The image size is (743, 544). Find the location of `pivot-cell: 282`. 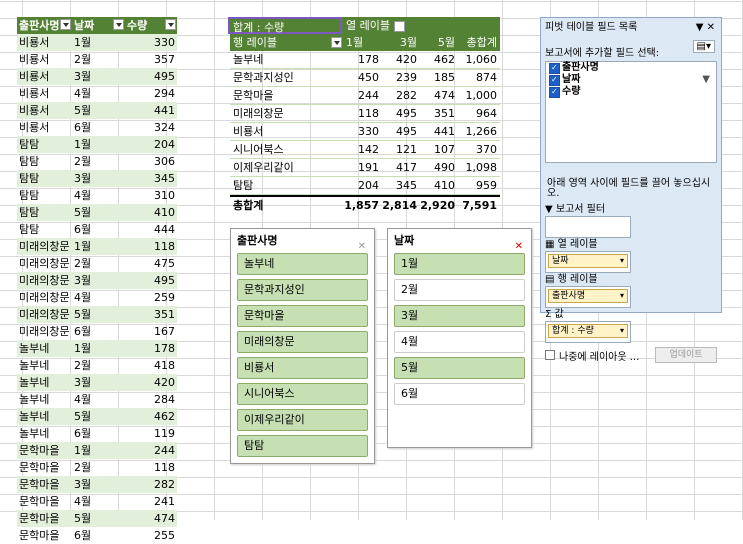

pivot-cell: 282 is located at coordinates (401, 95).